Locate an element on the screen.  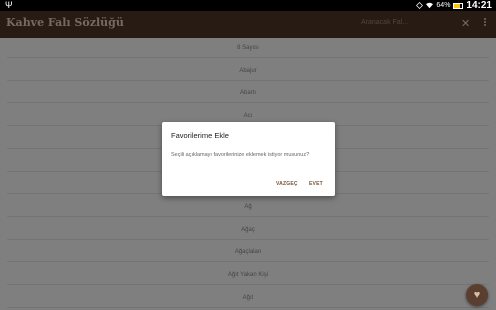
status-bar: Ψ 64% 14:21 is located at coordinates (248, 5).